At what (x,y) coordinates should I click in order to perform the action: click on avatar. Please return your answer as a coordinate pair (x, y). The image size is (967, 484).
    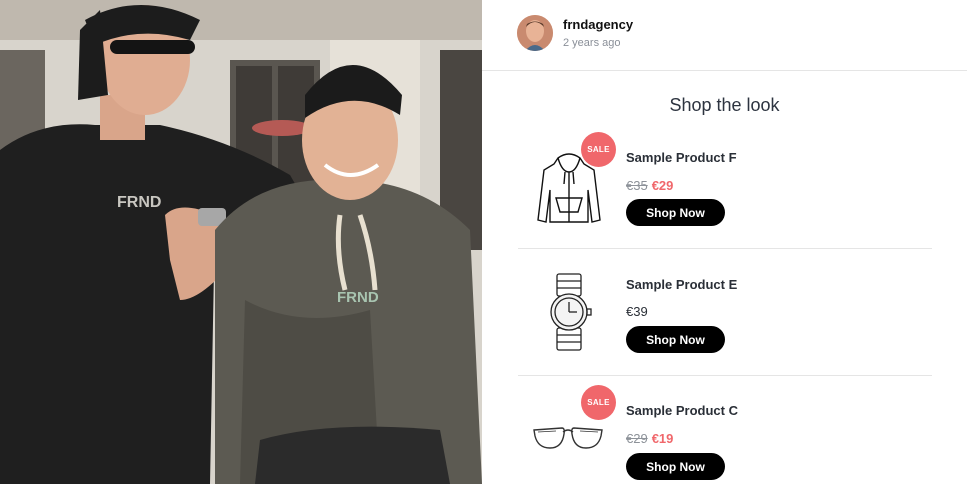
    Looking at the image, I should click on (535, 33).